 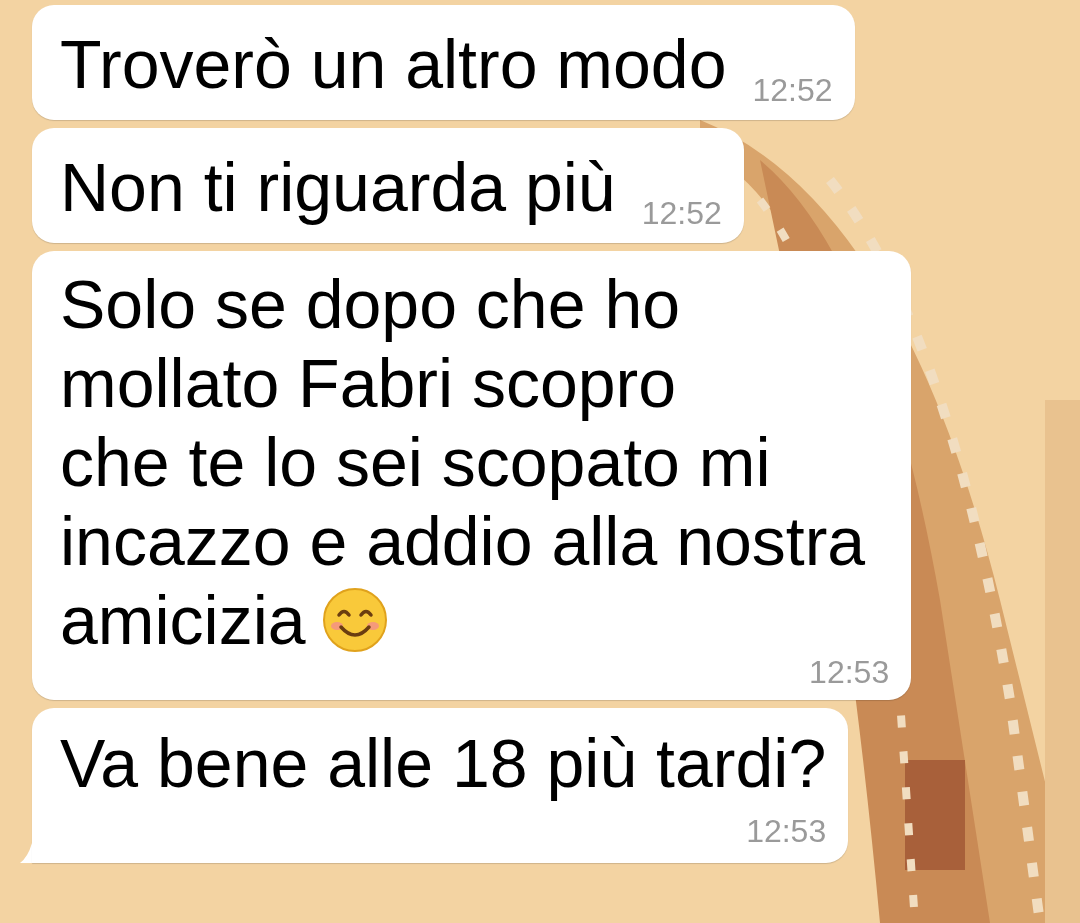 I want to click on message-text: Va bene alle 18 più tardi?, so click(x=443, y=763).